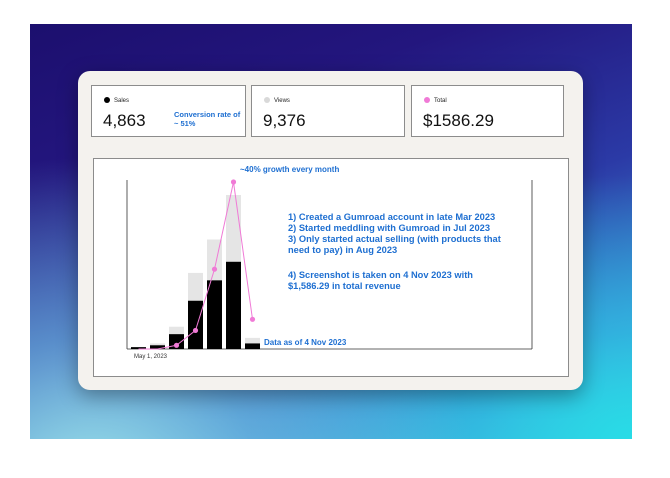  What do you see at coordinates (305, 342) in the screenshot?
I see `data-as-of-annotation: Data as of 4 Nov 2023` at bounding box center [305, 342].